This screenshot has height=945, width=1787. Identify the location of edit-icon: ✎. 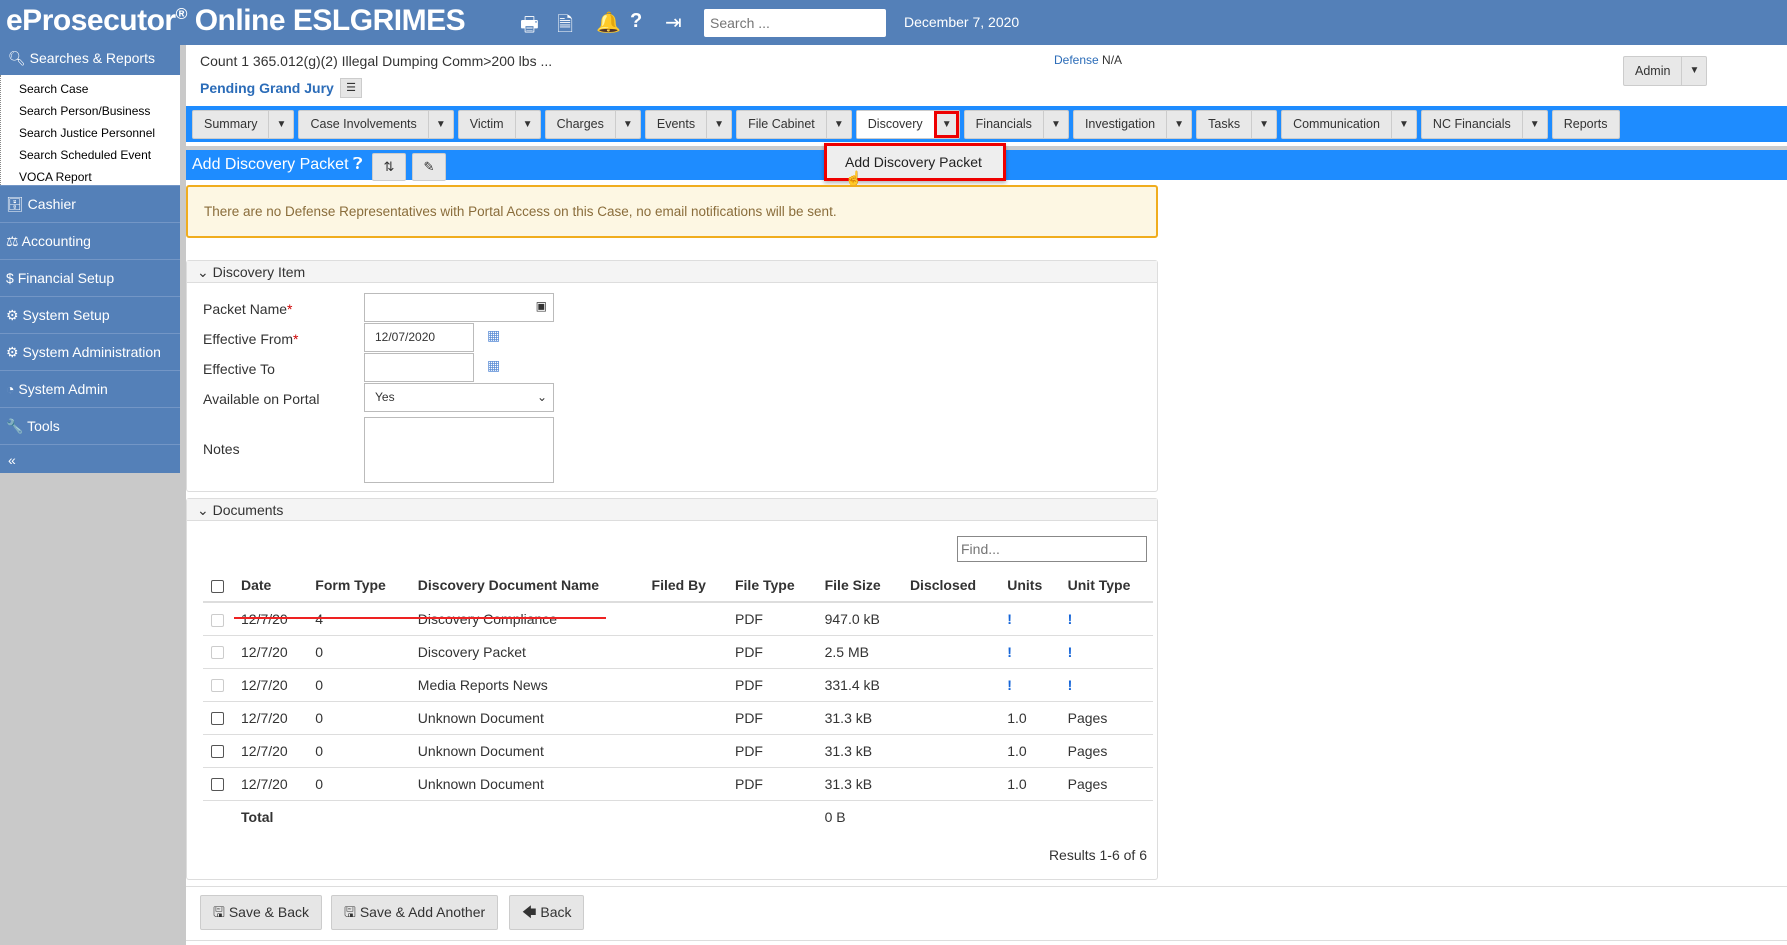
(429, 167).